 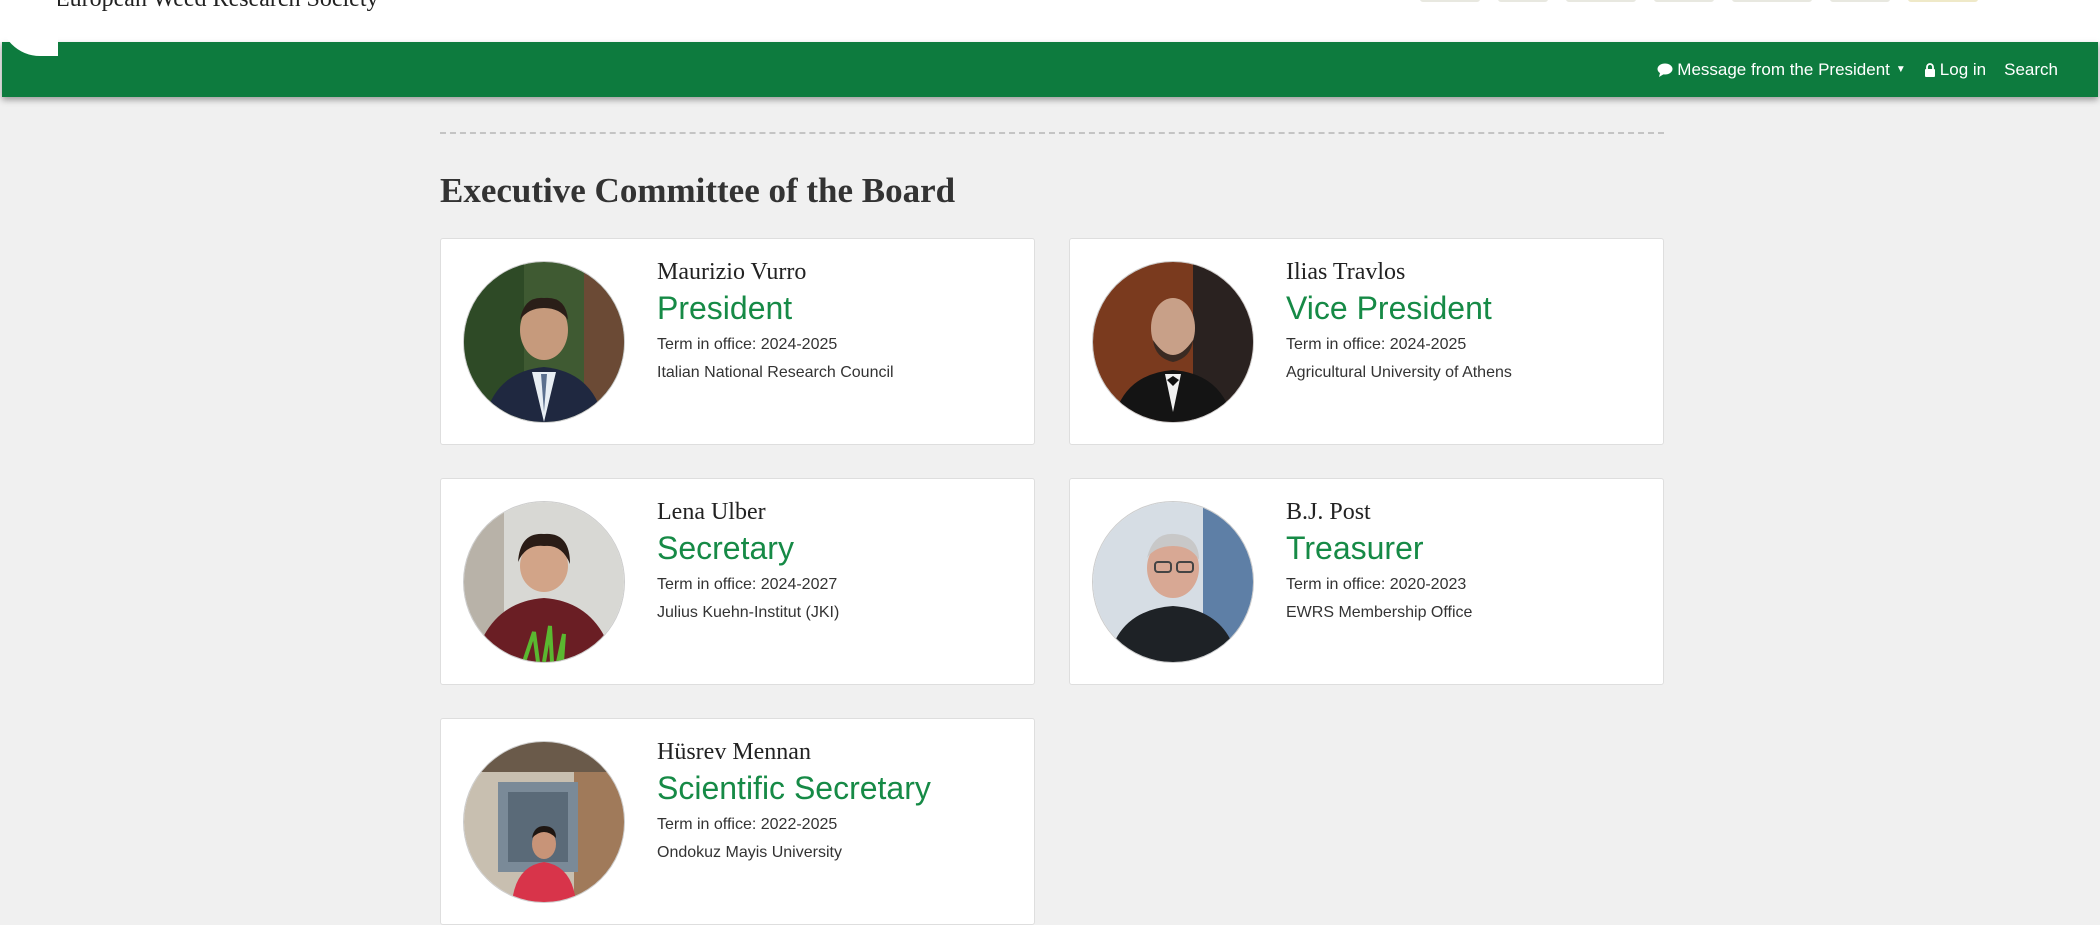 I want to click on member-role: Secretary, so click(x=725, y=548).